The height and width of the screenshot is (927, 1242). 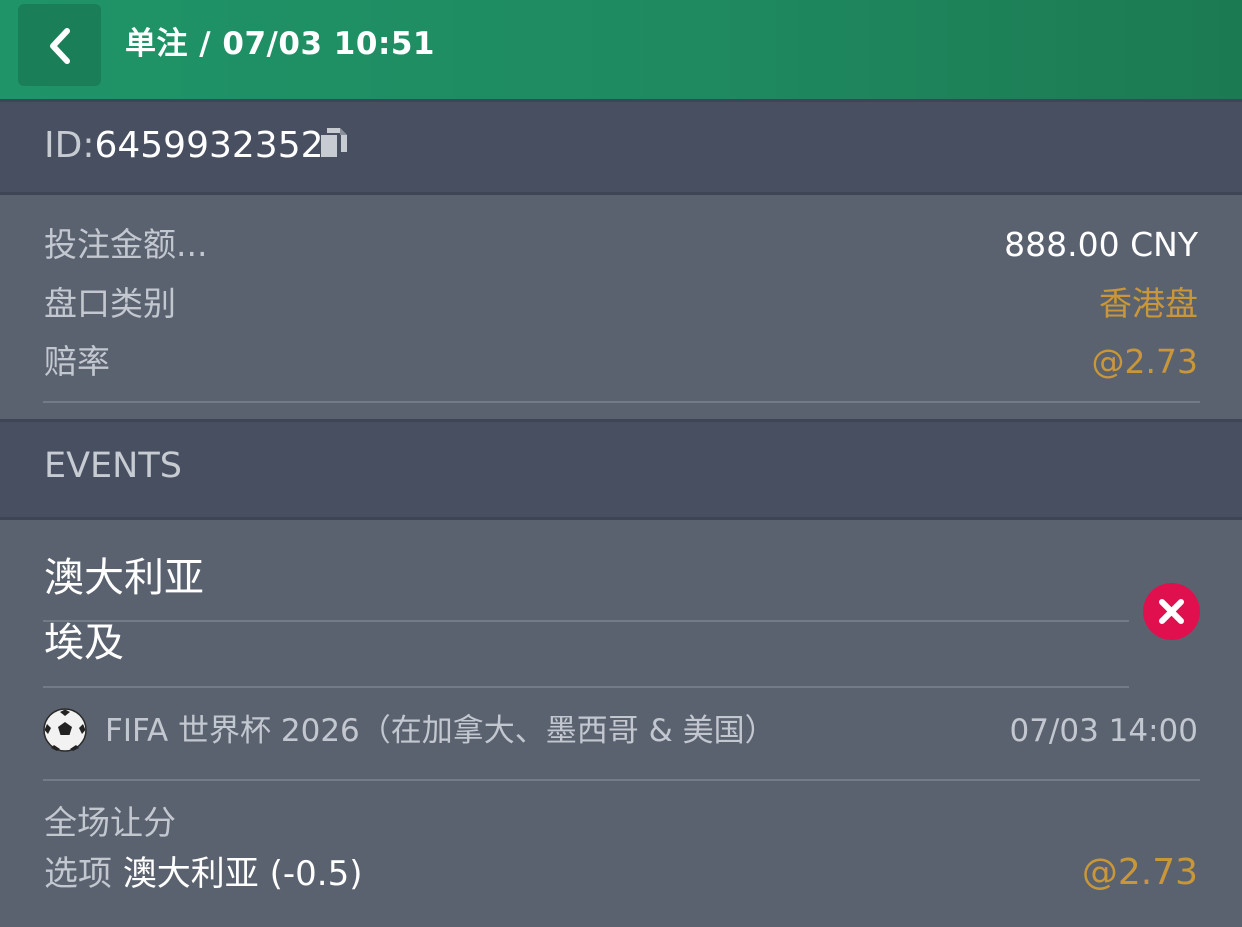 What do you see at coordinates (242, 874) in the screenshot?
I see `selection-value: 澳大利亚 (-0.5)` at bounding box center [242, 874].